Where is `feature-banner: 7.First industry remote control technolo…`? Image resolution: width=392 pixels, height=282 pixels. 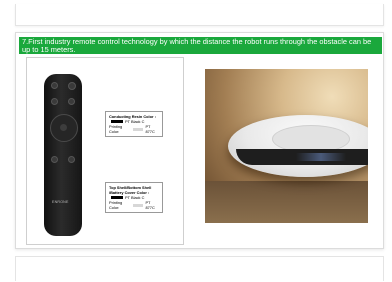 feature-banner: 7.First industry remote control technolo… is located at coordinates (200, 45).